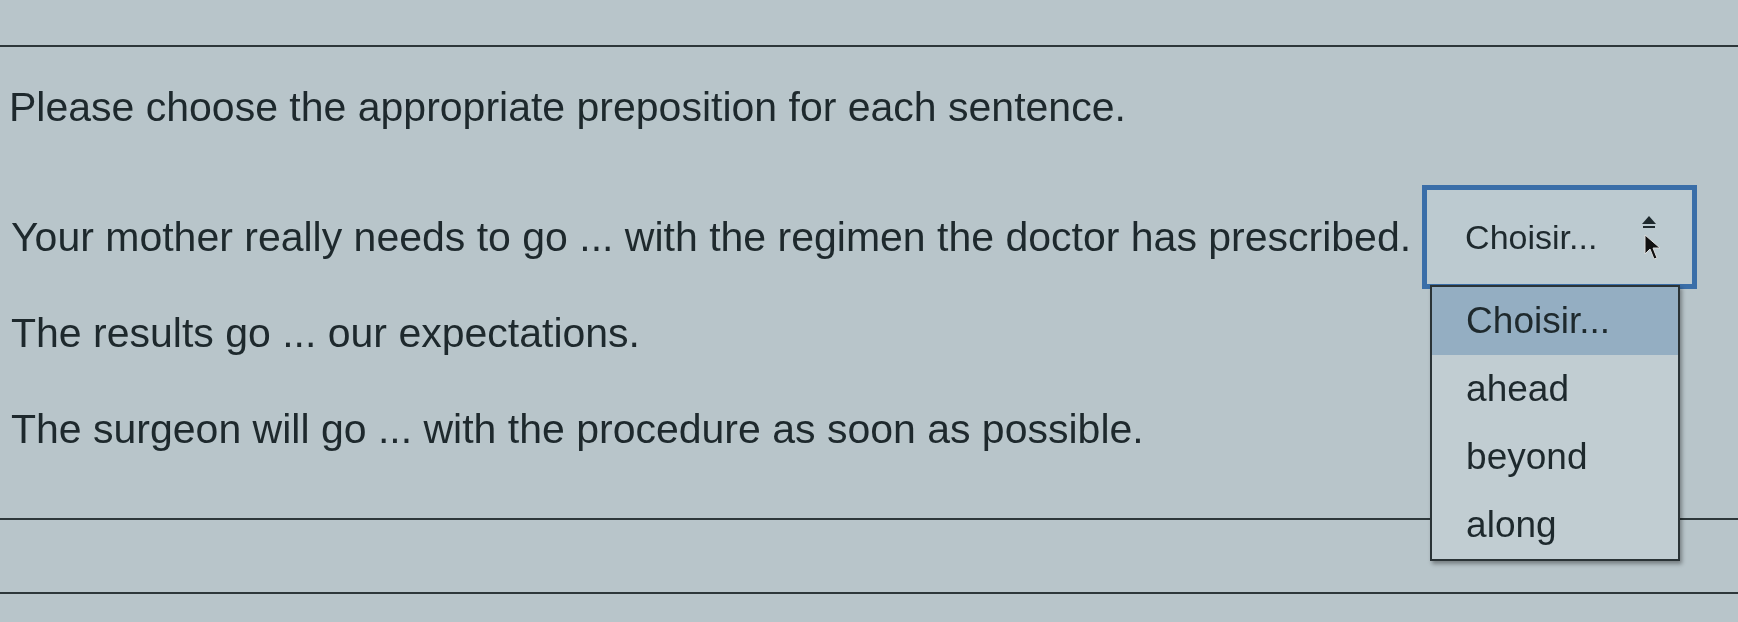  What do you see at coordinates (1653, 247) in the screenshot?
I see `mouse-cursor-icon` at bounding box center [1653, 247].